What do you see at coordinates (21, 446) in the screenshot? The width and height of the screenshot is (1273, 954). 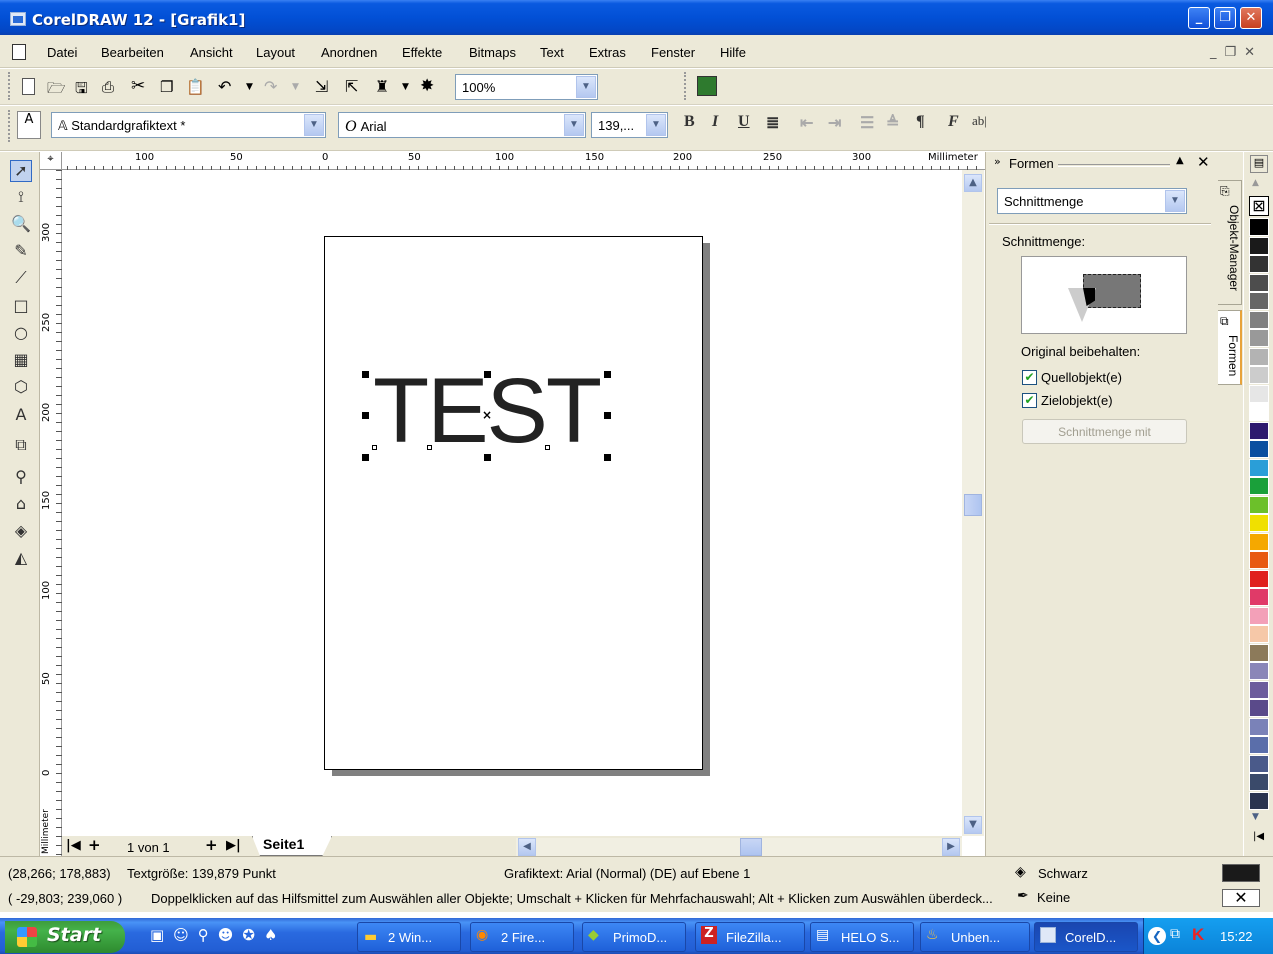 I see `interactive-blend-tool-icon: ⧉` at bounding box center [21, 446].